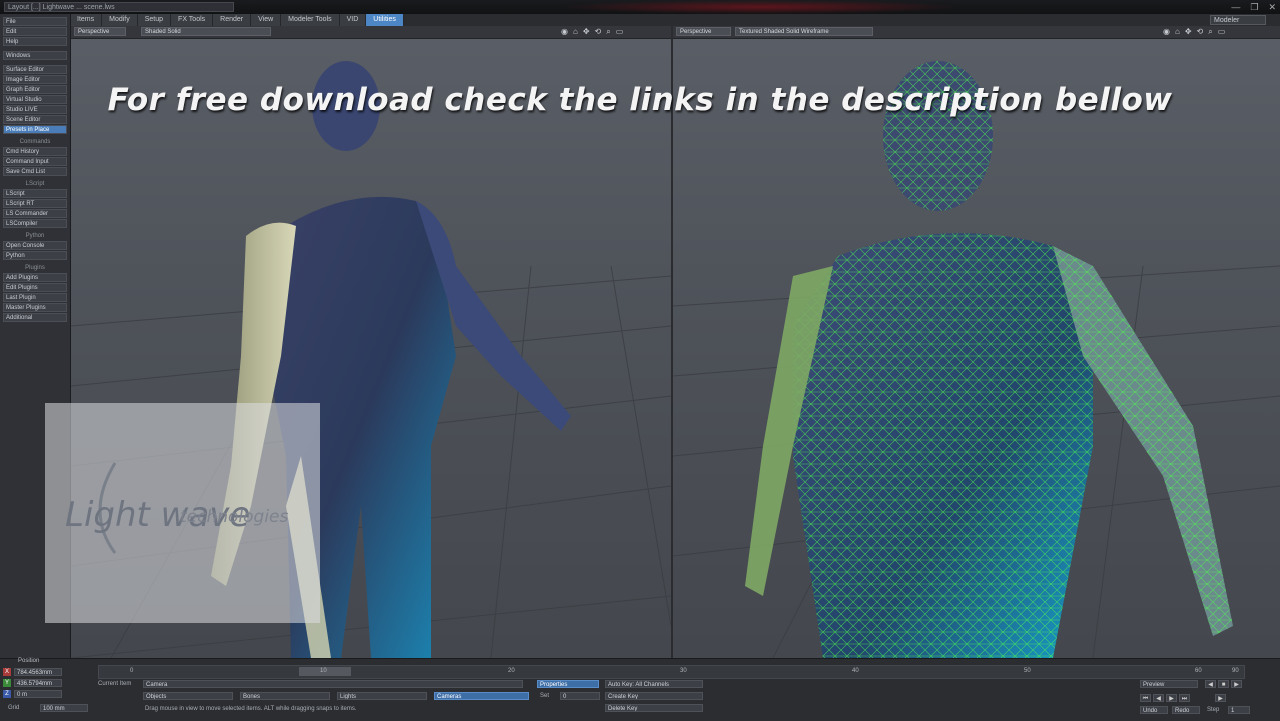 The height and width of the screenshot is (721, 1280). I want to click on sidebar-item-save-cmd-list: Save Cmd List, so click(35, 171).